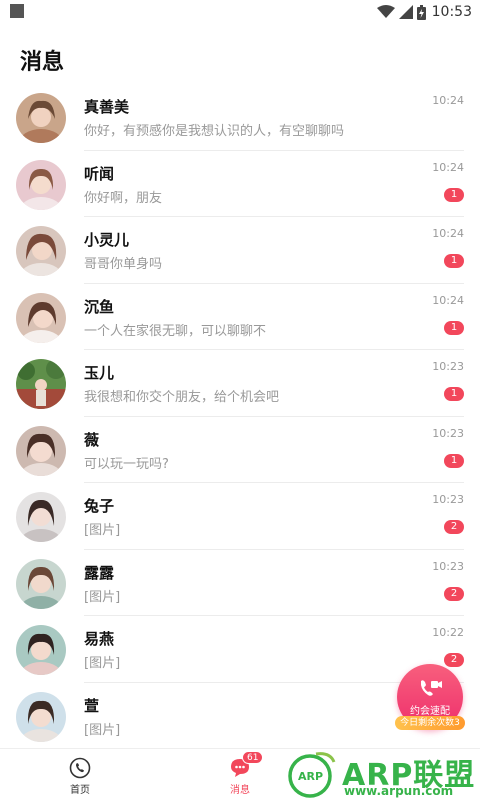  Describe the element at coordinates (405, 12) in the screenshot. I see `signal-icon` at that location.